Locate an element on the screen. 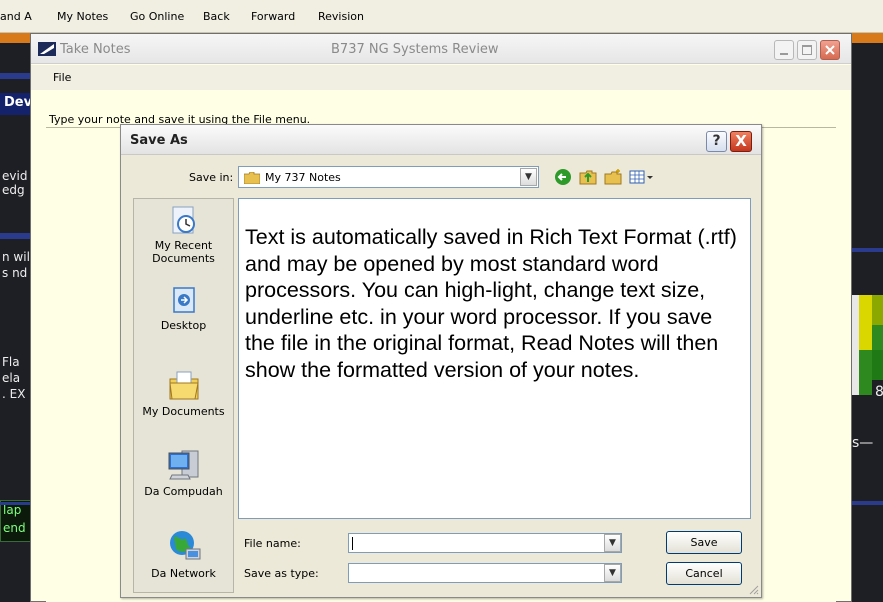  up-folder-icon is located at coordinates (588, 177).